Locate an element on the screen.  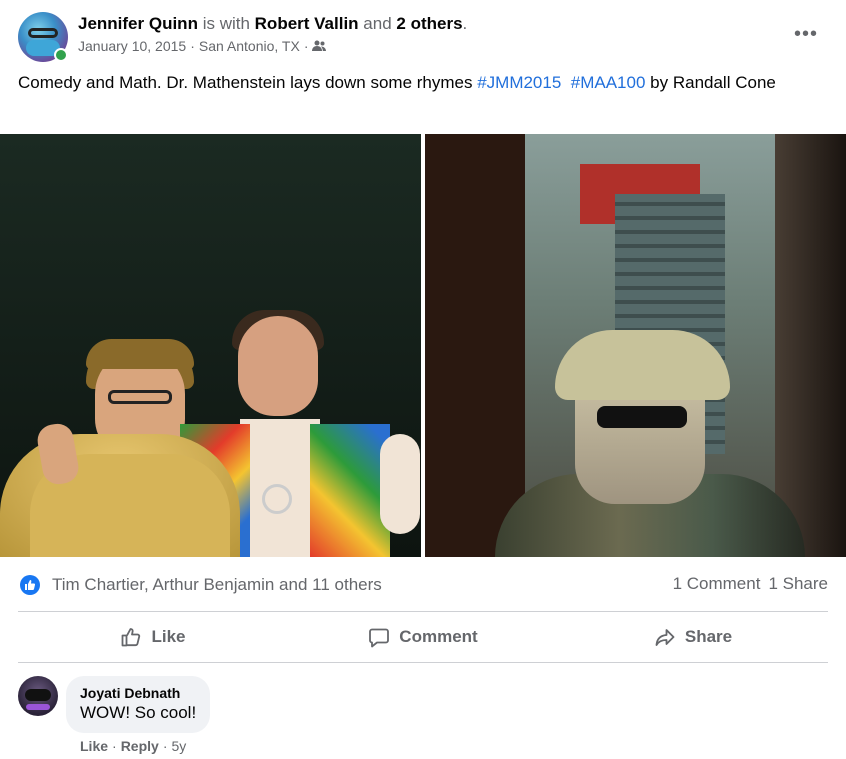
comment-button-label: Comment is located at coordinates (438, 636).